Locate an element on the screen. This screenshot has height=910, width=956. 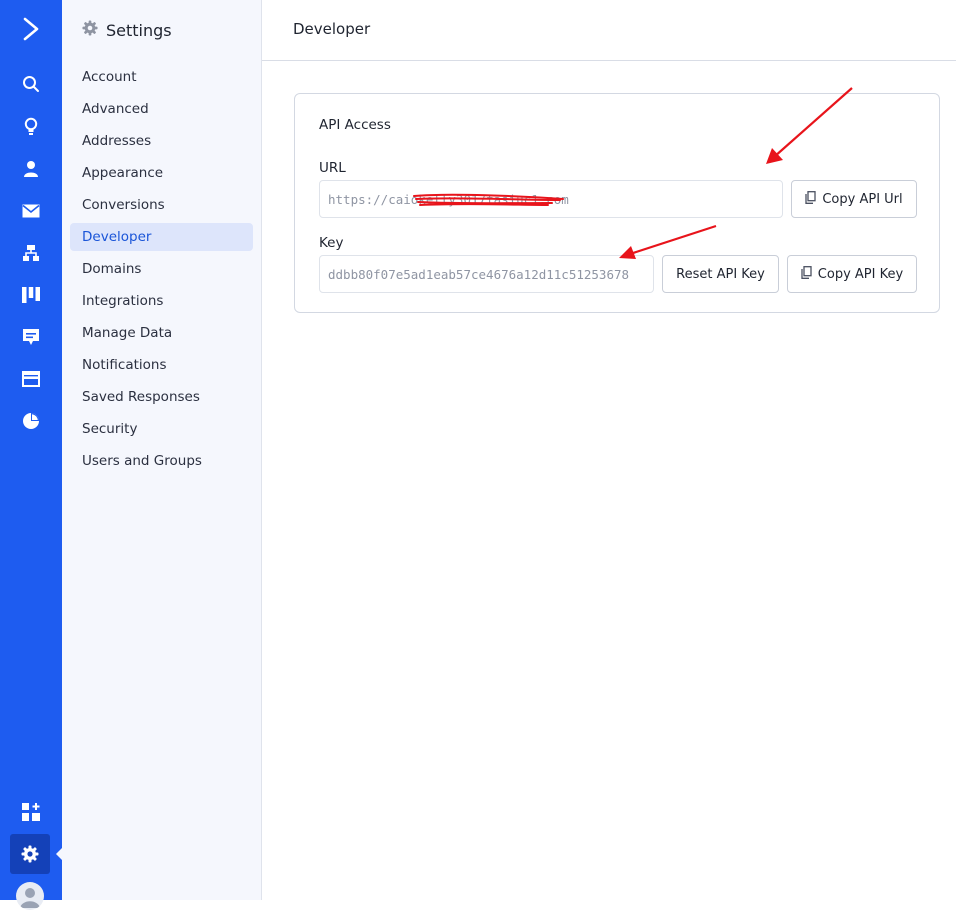
settings-header: Settings is located at coordinates (127, 30).